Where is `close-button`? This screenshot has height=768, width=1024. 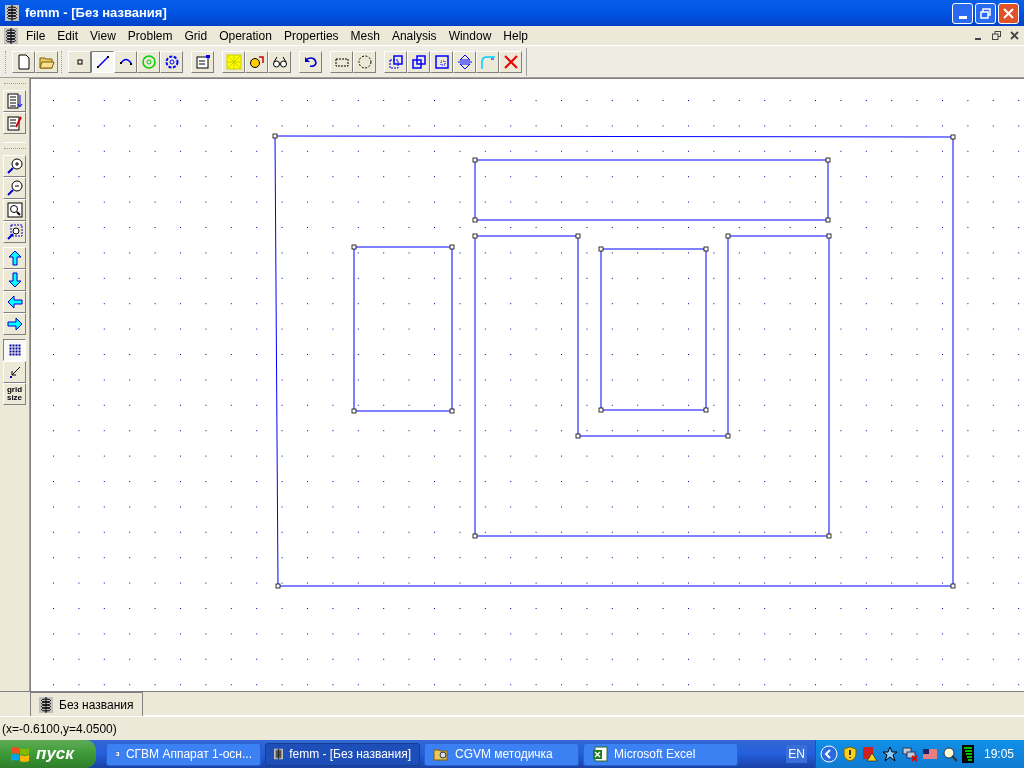 close-button is located at coordinates (1008, 13).